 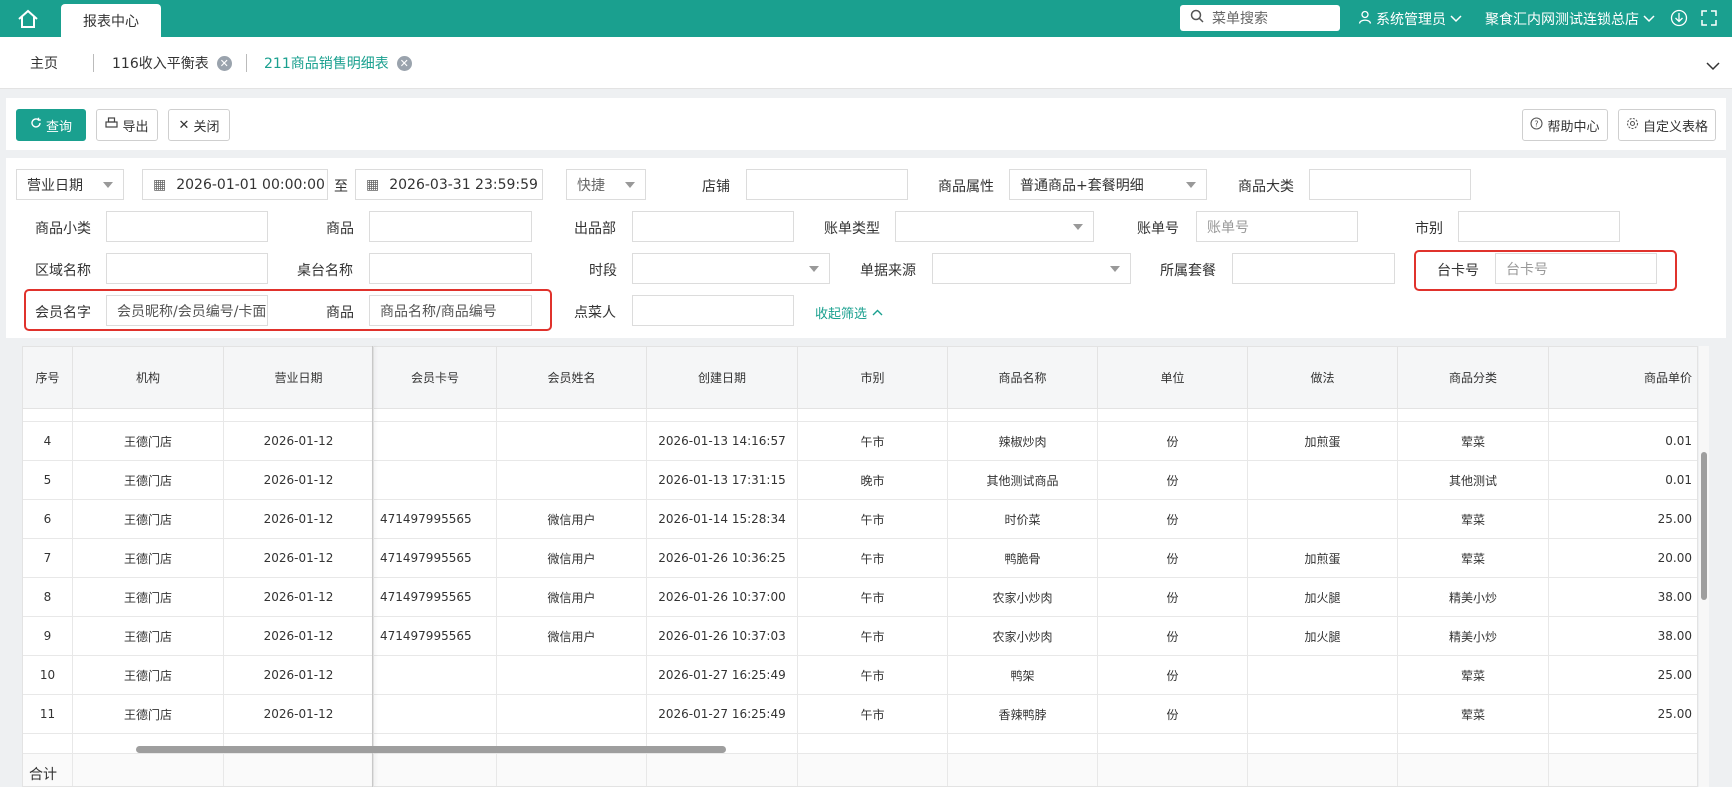 What do you see at coordinates (44, 63) in the screenshot?
I see `tab-home: 主页` at bounding box center [44, 63].